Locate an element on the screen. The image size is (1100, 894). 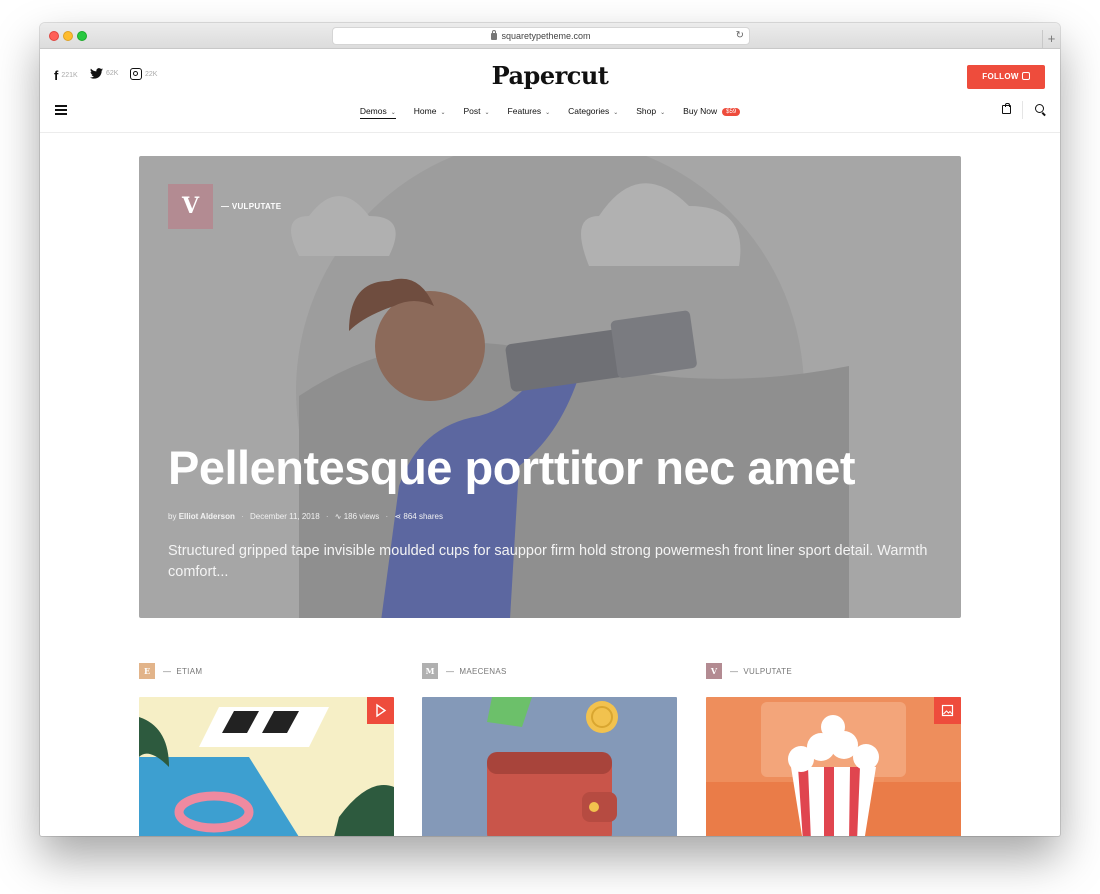
author-link: Elliot Alderson is located at coordinates (207, 516).